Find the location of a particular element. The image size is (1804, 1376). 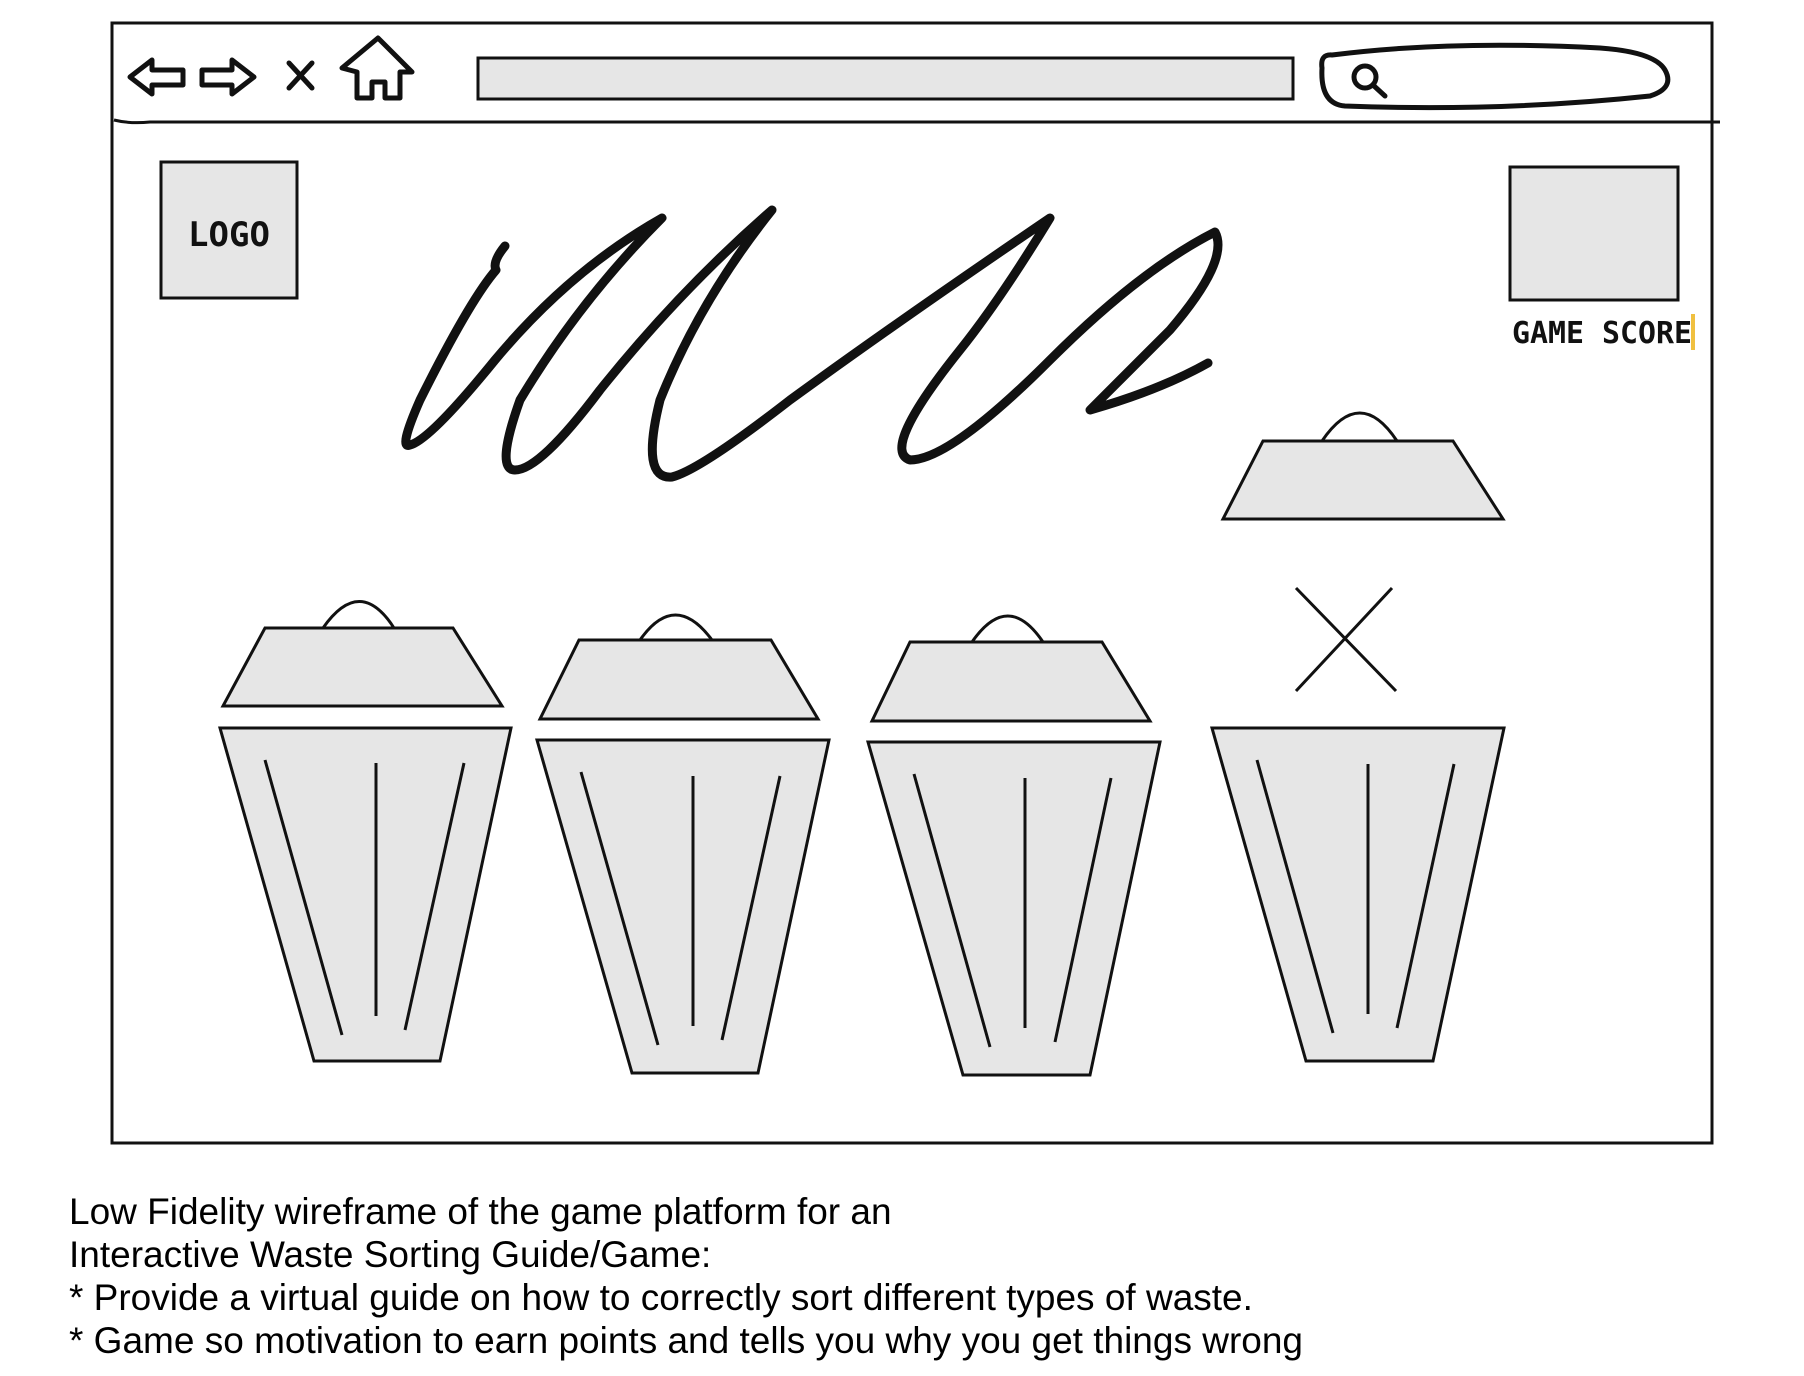

caption-line-2: Interactive Waste Sorting Guide/Game: is located at coordinates (390, 1254).